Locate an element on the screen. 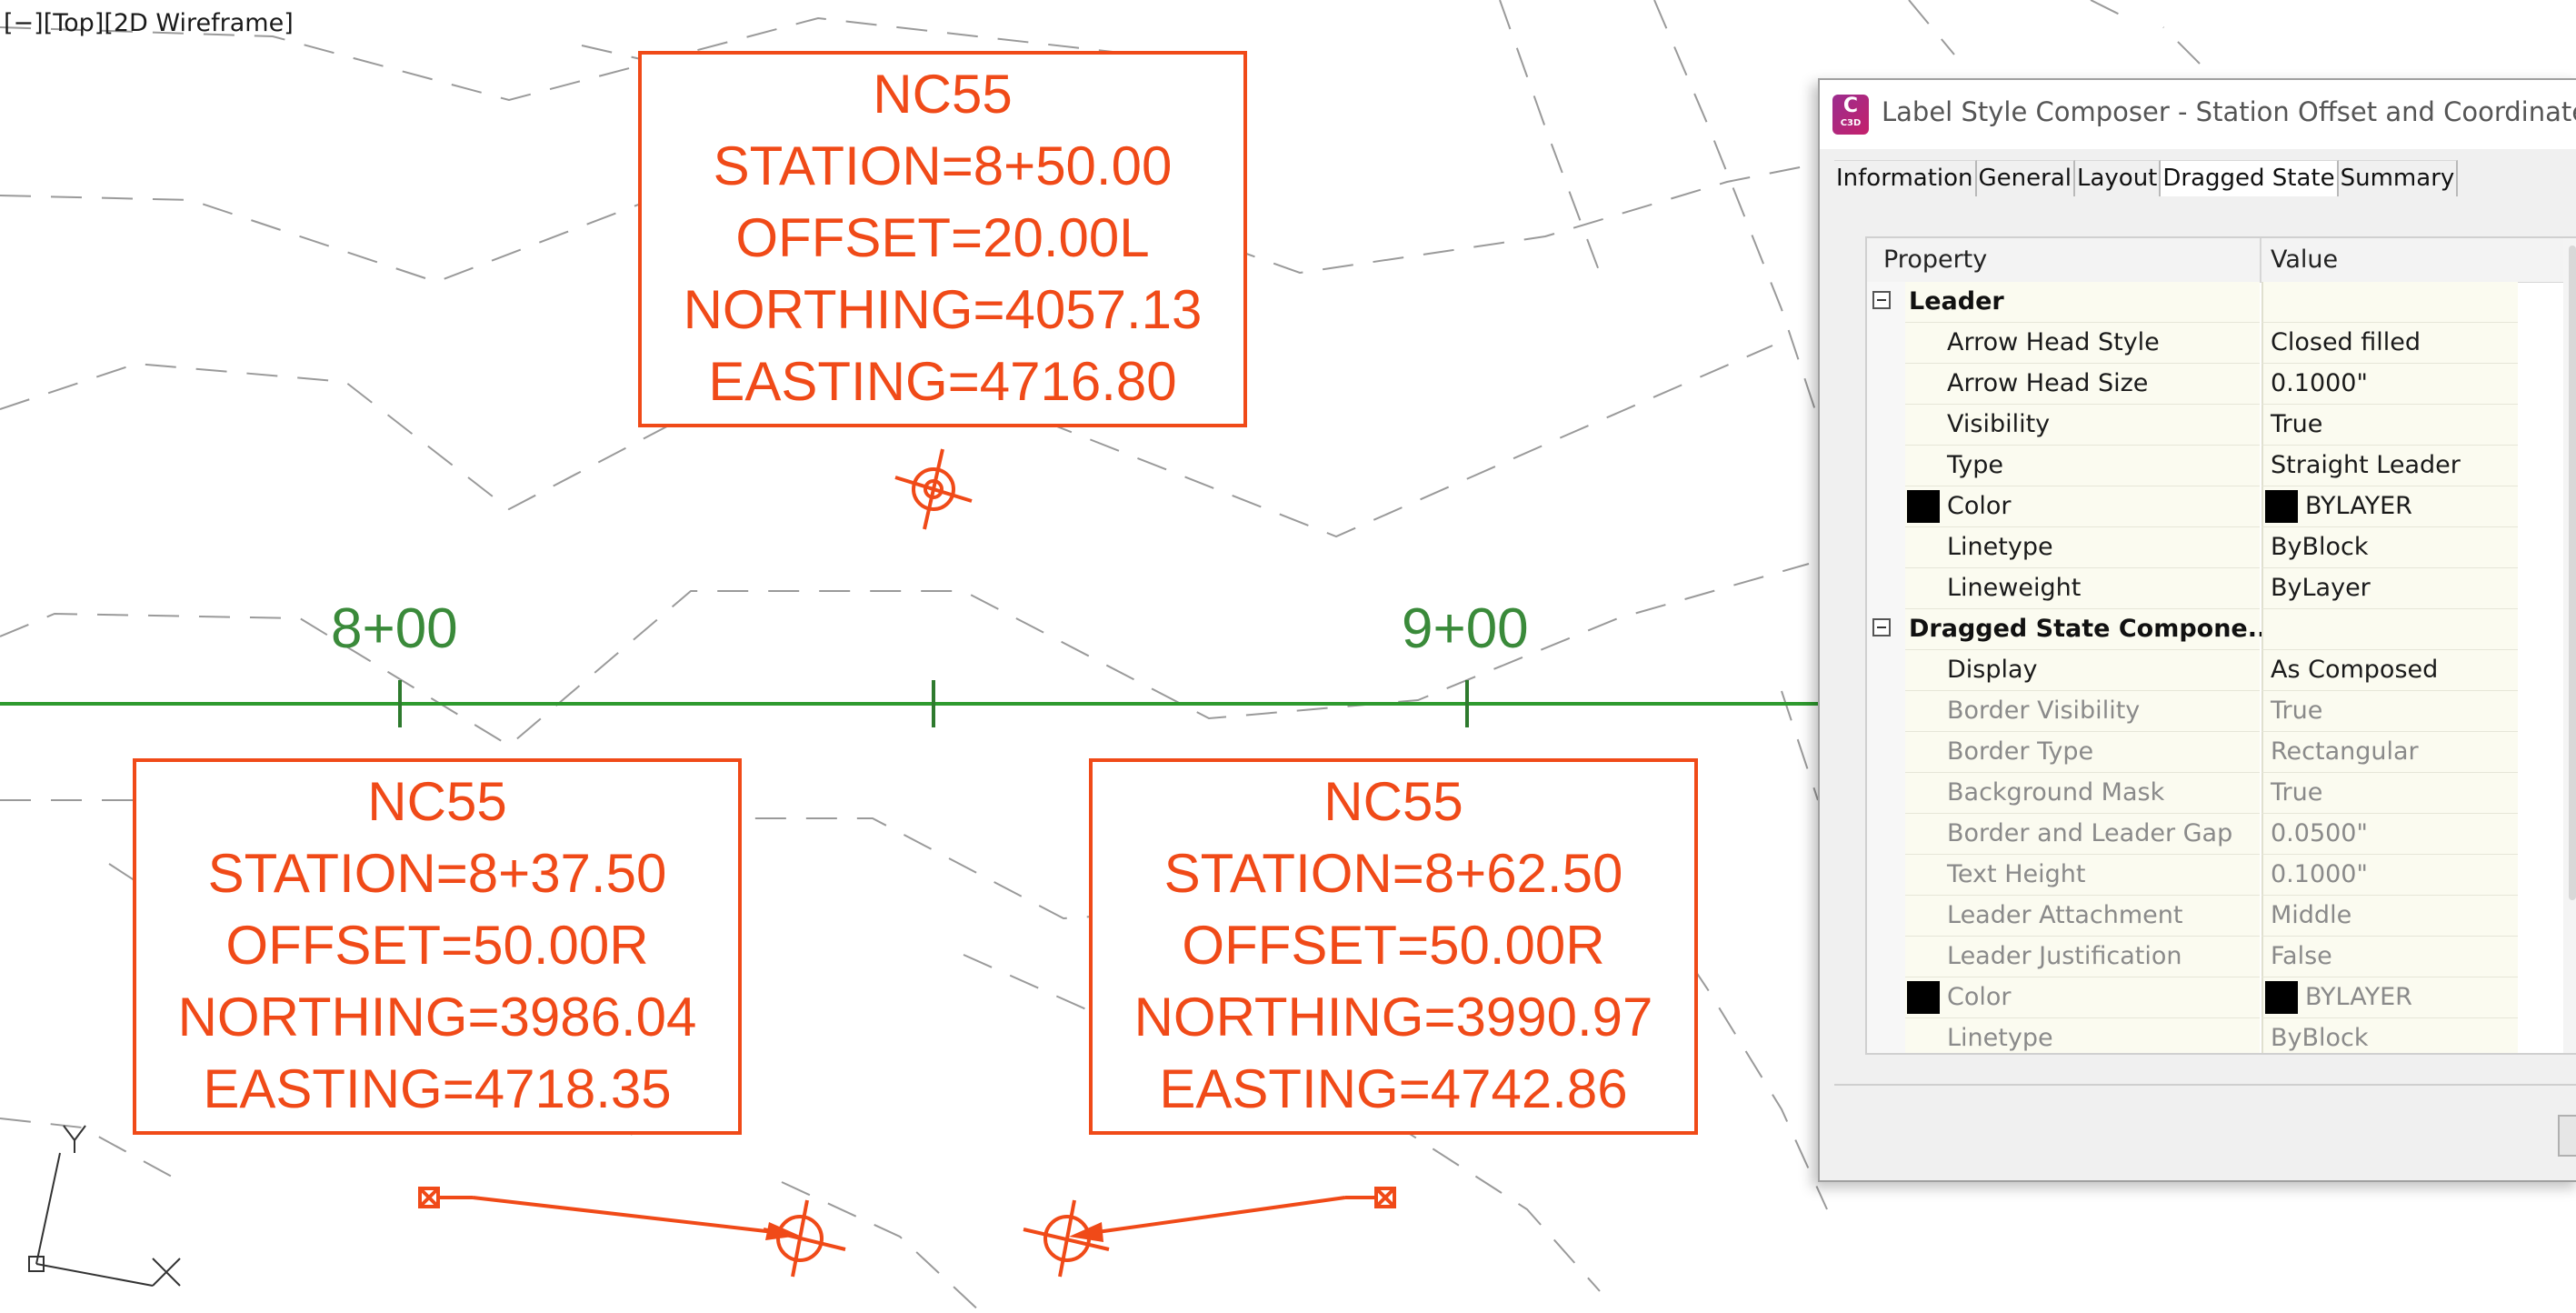 Image resolution: width=2576 pixels, height=1313 pixels. property-name-cell: Display is located at coordinates (2082, 670).